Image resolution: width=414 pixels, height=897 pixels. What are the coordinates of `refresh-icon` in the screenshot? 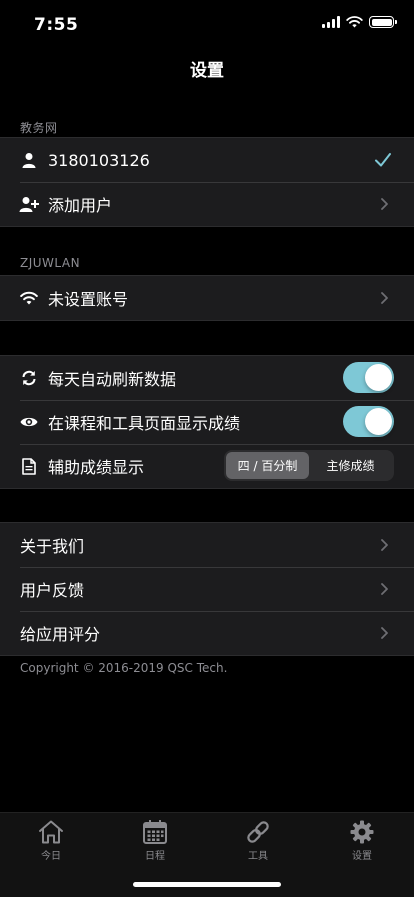 It's located at (29, 378).